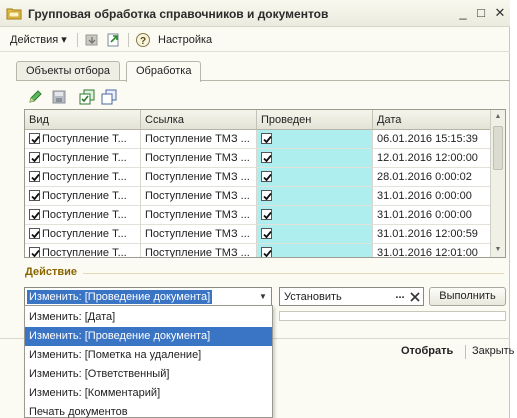  What do you see at coordinates (148, 393) in the screenshot?
I see `dropdown-option: Изменить: [Комментарий]` at bounding box center [148, 393].